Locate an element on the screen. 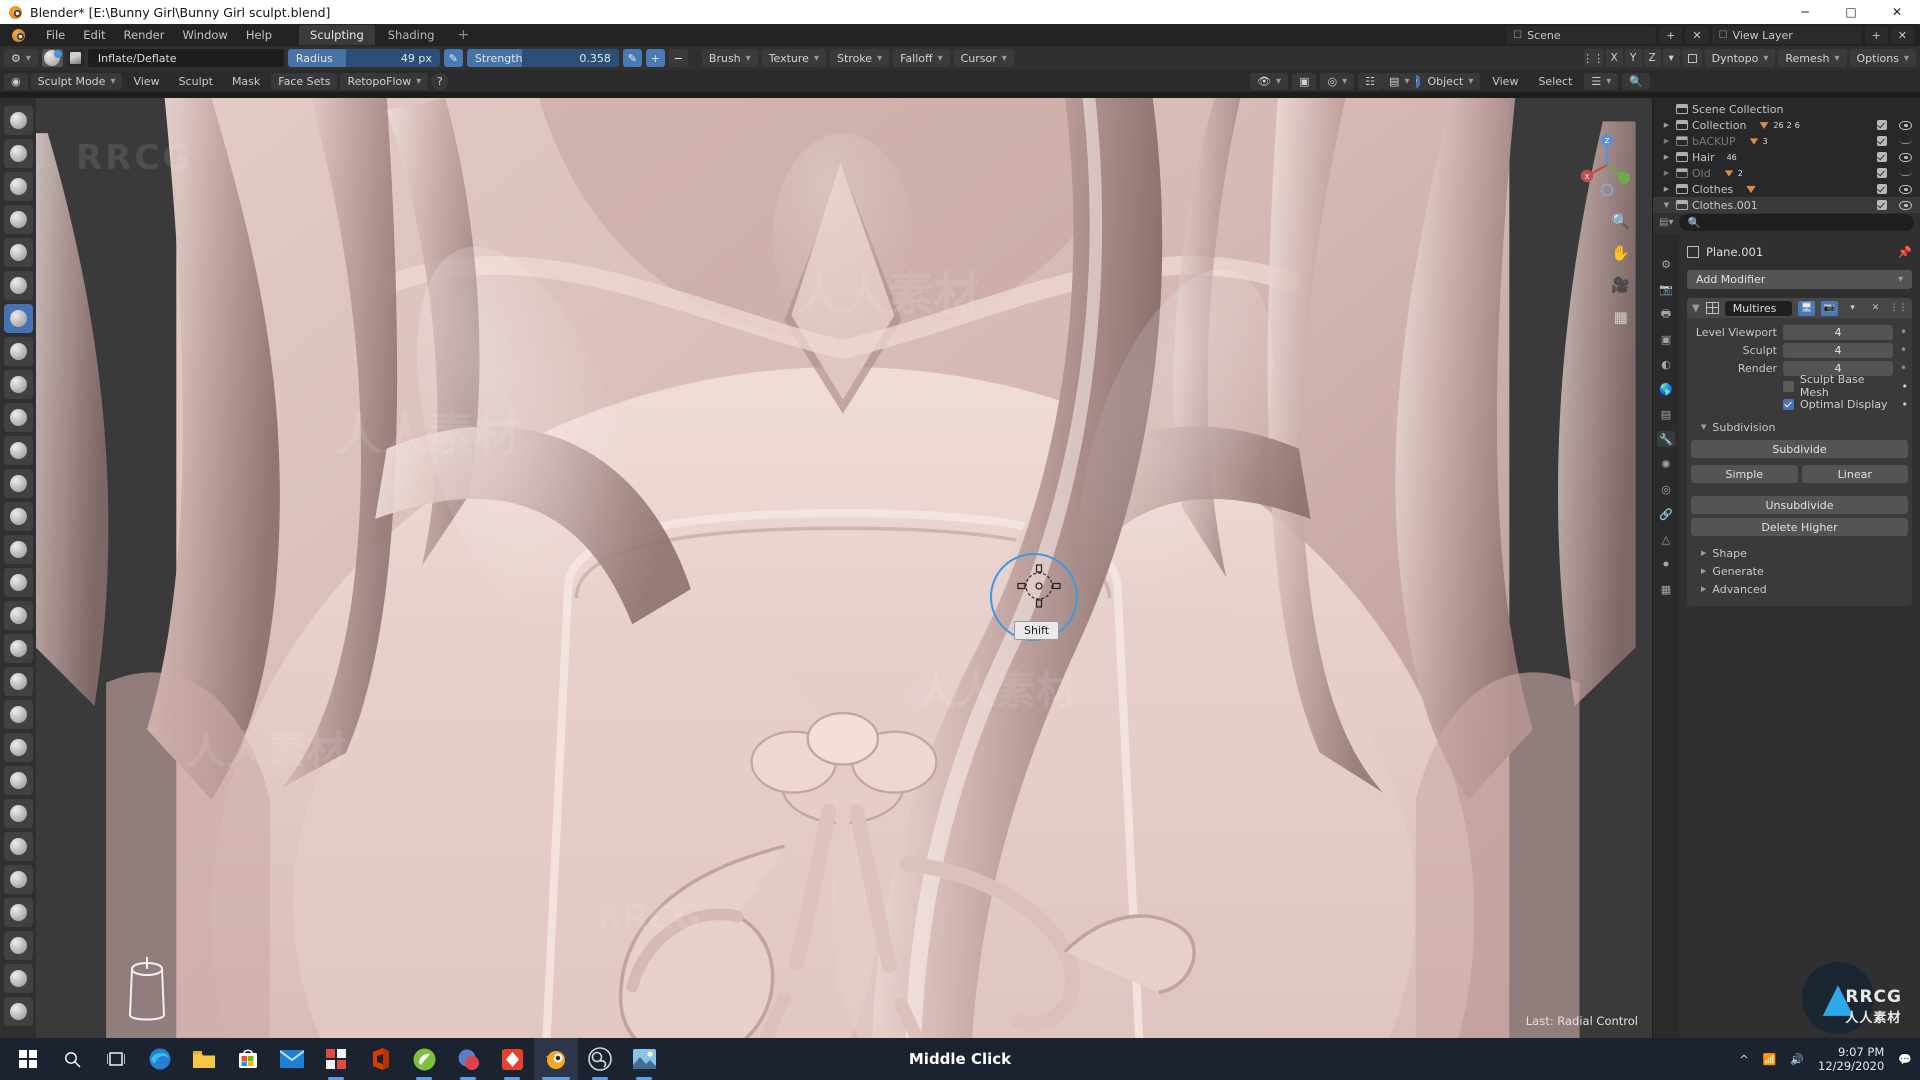 The width and height of the screenshot is (1920, 1080). sculpt-base-mesh-checkbox is located at coordinates (1788, 386).